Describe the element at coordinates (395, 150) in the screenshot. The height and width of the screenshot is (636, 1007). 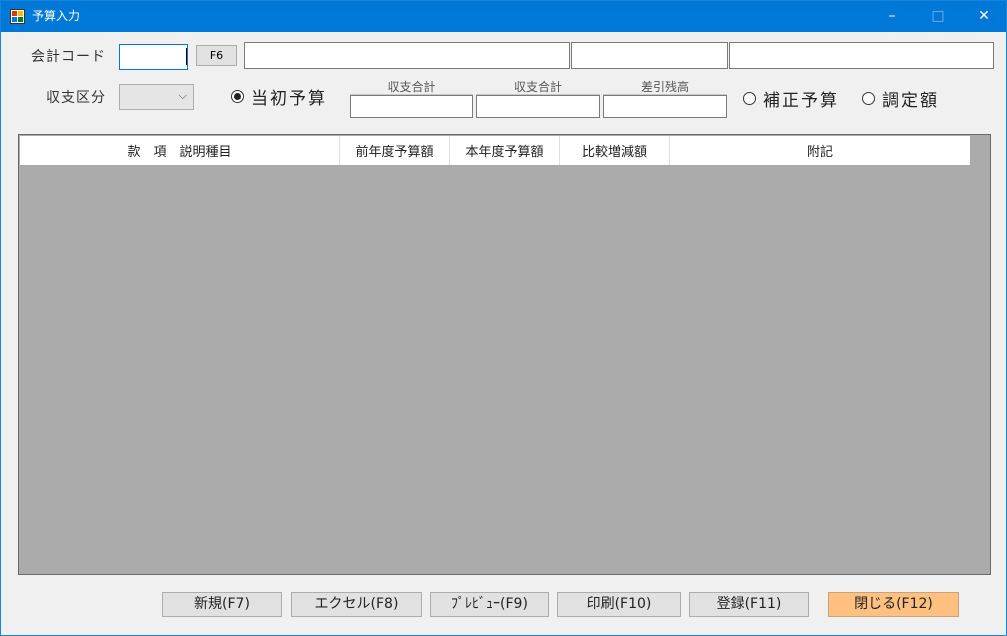
I see `column-header-prev-year: 前年度予算額` at that location.